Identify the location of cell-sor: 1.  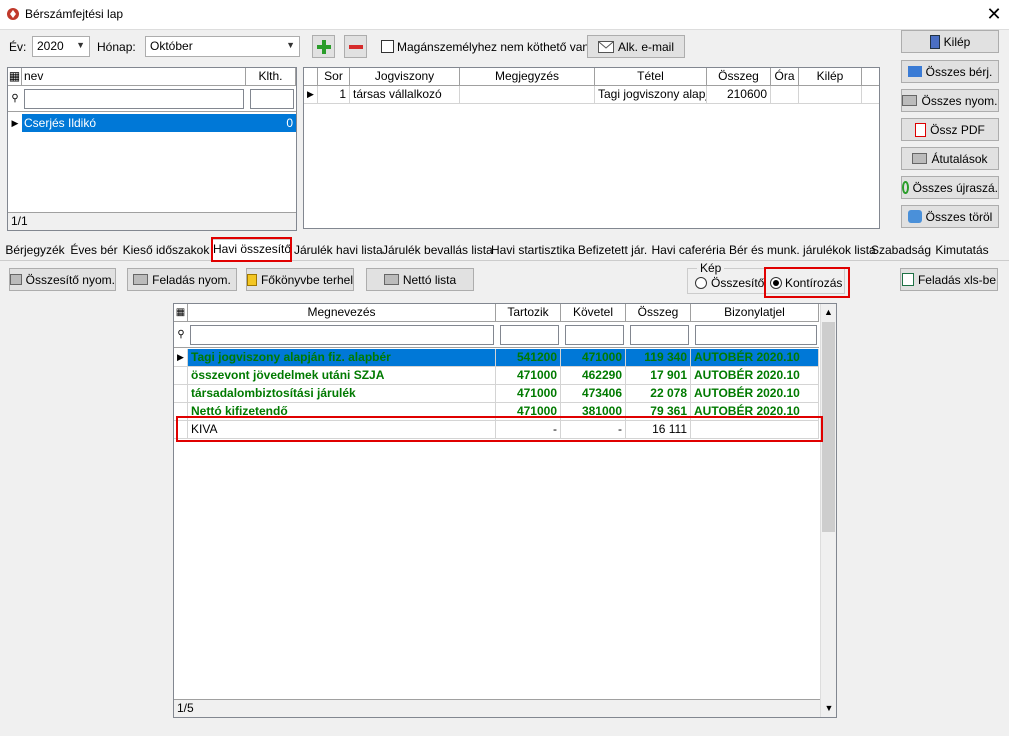
(334, 94).